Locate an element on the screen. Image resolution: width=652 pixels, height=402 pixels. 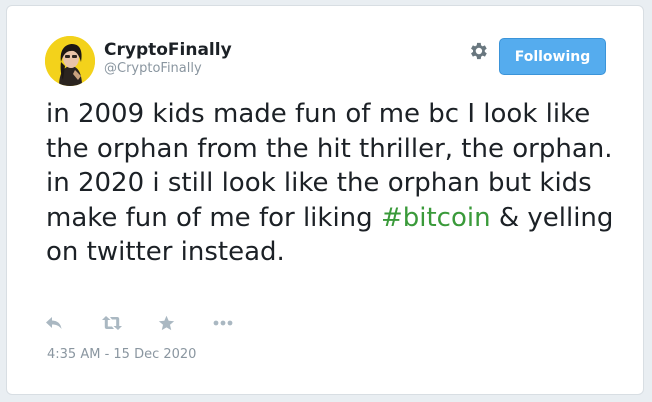
avatar-portrait-icon is located at coordinates (70, 61).